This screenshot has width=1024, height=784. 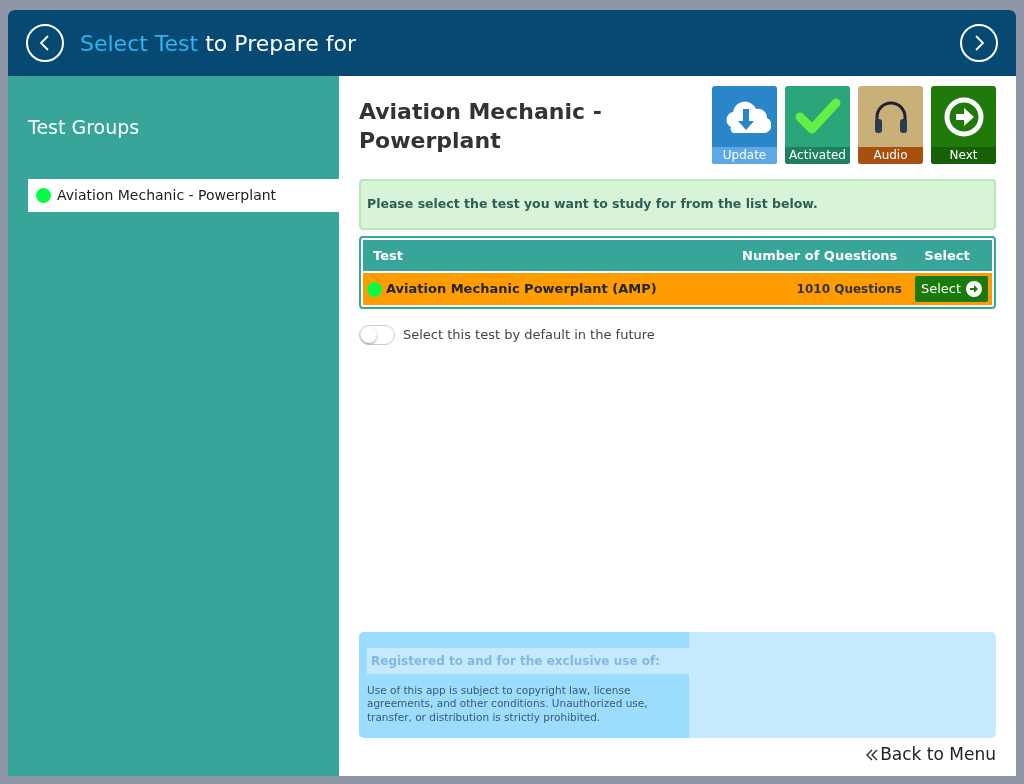 What do you see at coordinates (951, 289) in the screenshot?
I see `select-button: Select` at bounding box center [951, 289].